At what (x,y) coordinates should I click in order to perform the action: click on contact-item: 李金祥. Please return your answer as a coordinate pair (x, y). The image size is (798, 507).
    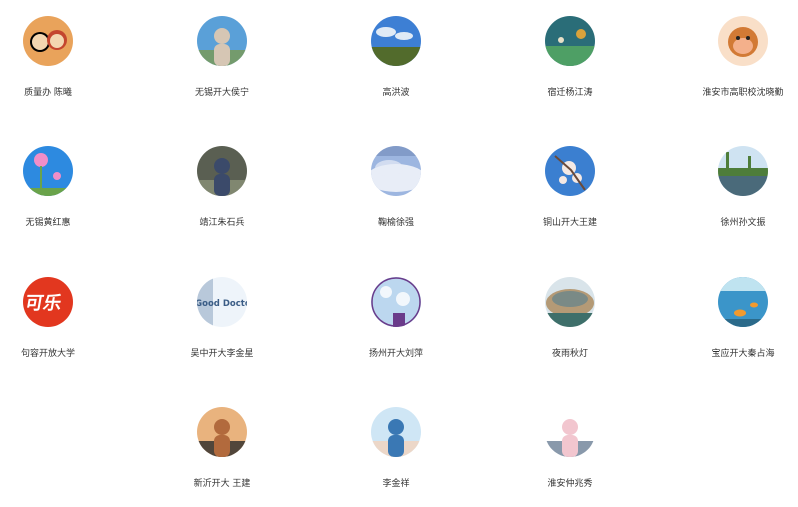
    Looking at the image, I should click on (396, 457).